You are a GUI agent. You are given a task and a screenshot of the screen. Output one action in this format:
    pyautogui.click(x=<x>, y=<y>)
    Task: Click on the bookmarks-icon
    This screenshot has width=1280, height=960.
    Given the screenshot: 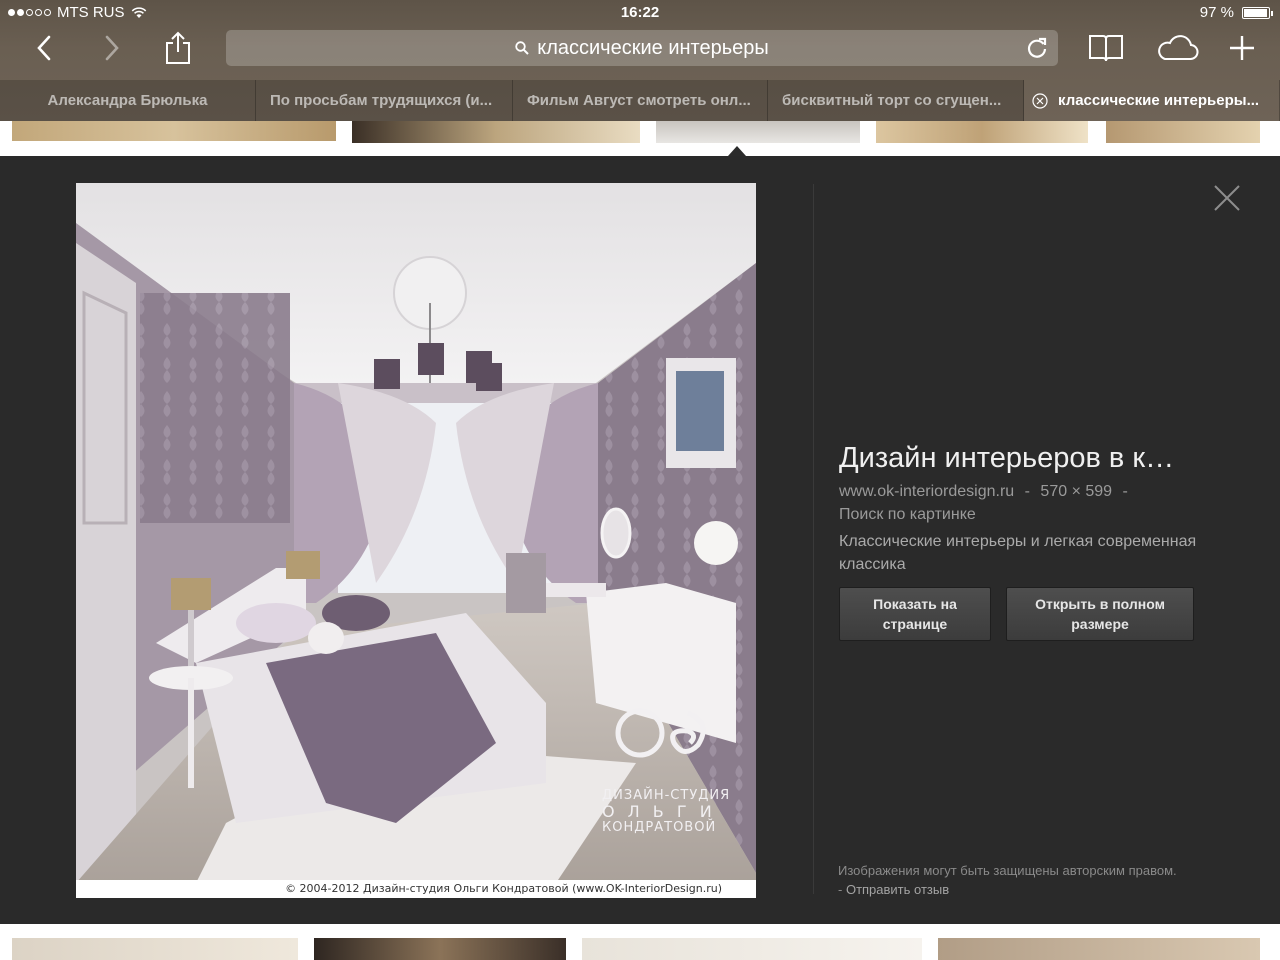 What is the action you would take?
    pyautogui.click(x=1106, y=48)
    